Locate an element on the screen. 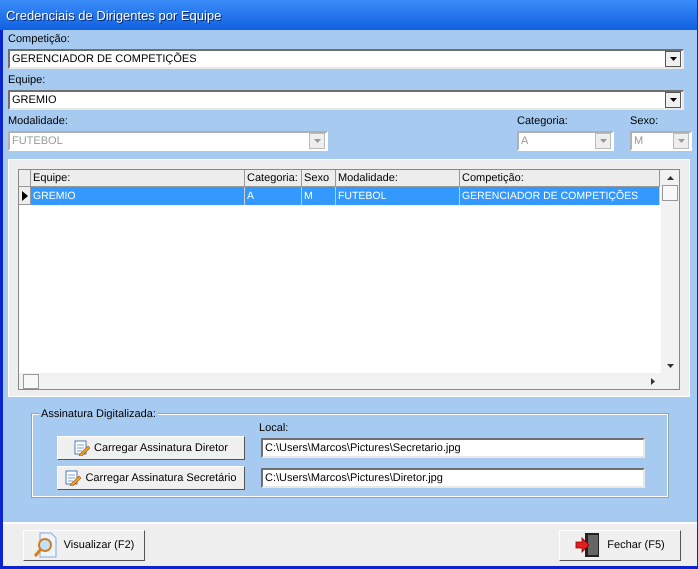 The image size is (698, 569). exit-door-icon is located at coordinates (588, 545).